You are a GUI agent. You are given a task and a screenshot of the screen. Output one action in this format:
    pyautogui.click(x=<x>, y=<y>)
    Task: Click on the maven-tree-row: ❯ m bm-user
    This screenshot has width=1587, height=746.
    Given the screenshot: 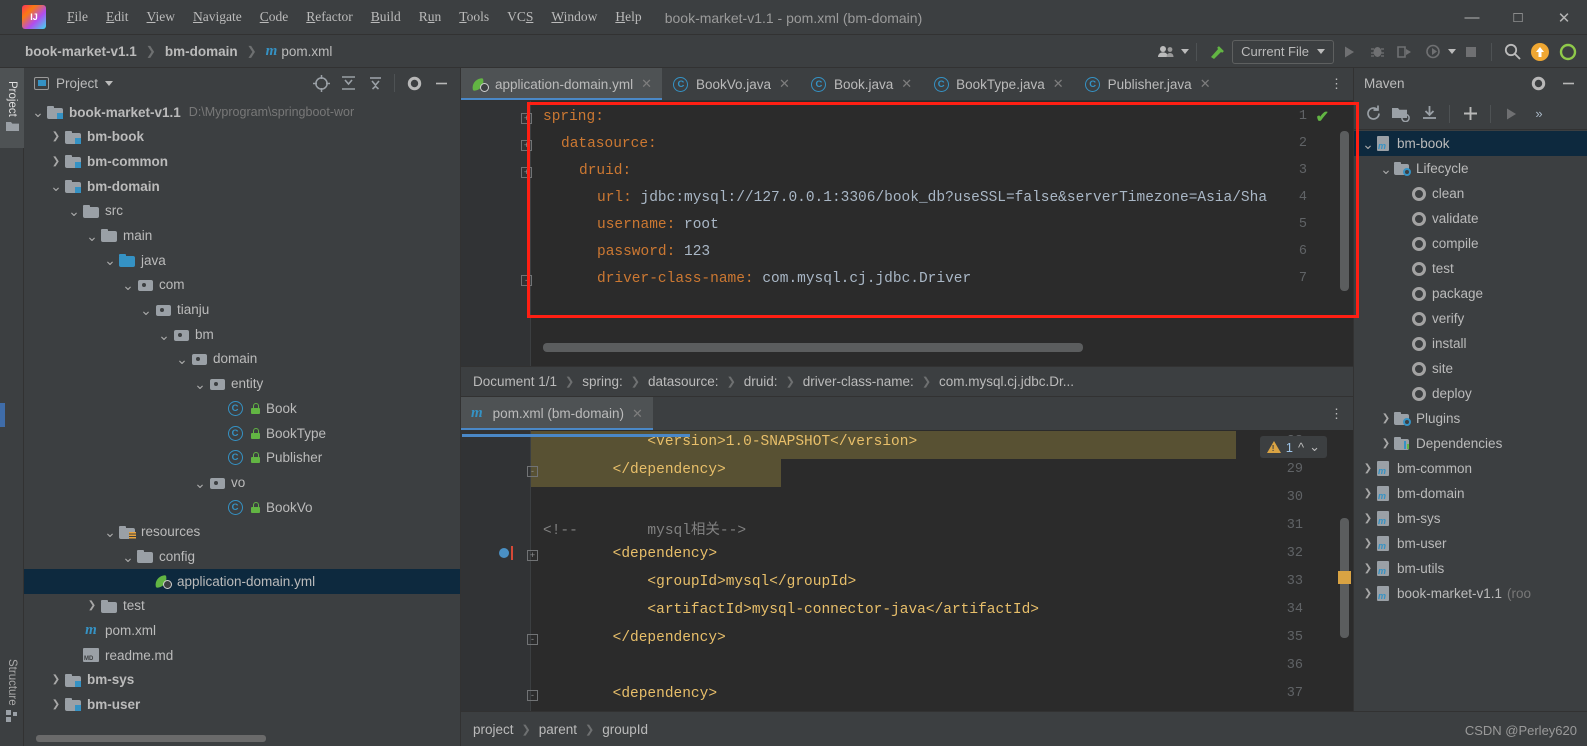 What is the action you would take?
    pyautogui.click(x=1470, y=543)
    